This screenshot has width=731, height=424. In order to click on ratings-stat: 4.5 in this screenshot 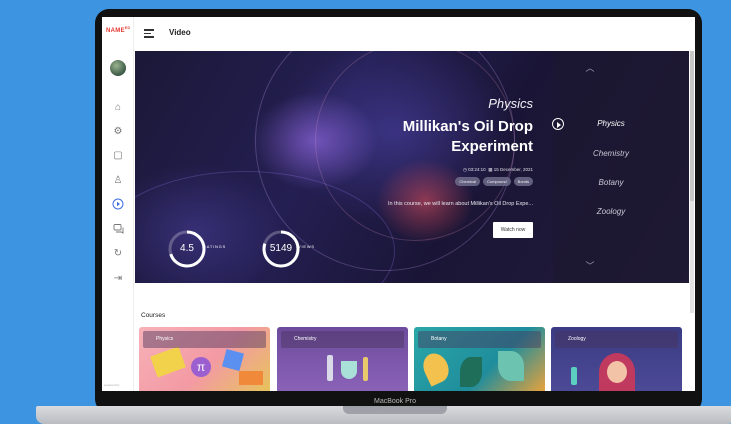, I will do `click(187, 249)`.